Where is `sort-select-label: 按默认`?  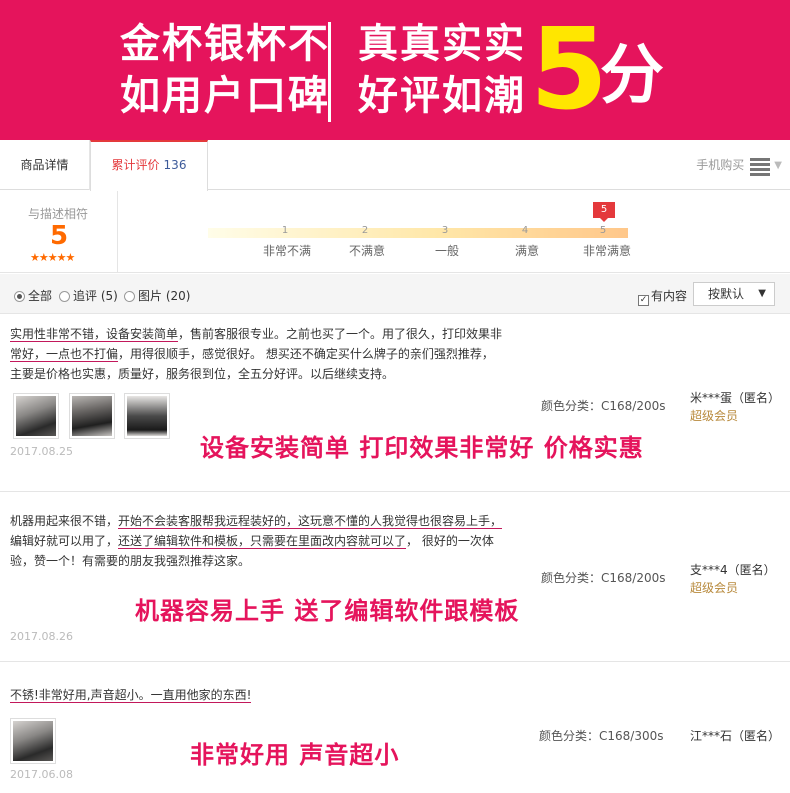 sort-select-label: 按默认 is located at coordinates (726, 294).